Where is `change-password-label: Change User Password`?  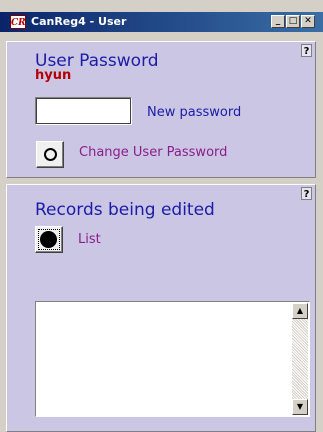
change-password-label: Change User Password is located at coordinates (153, 152).